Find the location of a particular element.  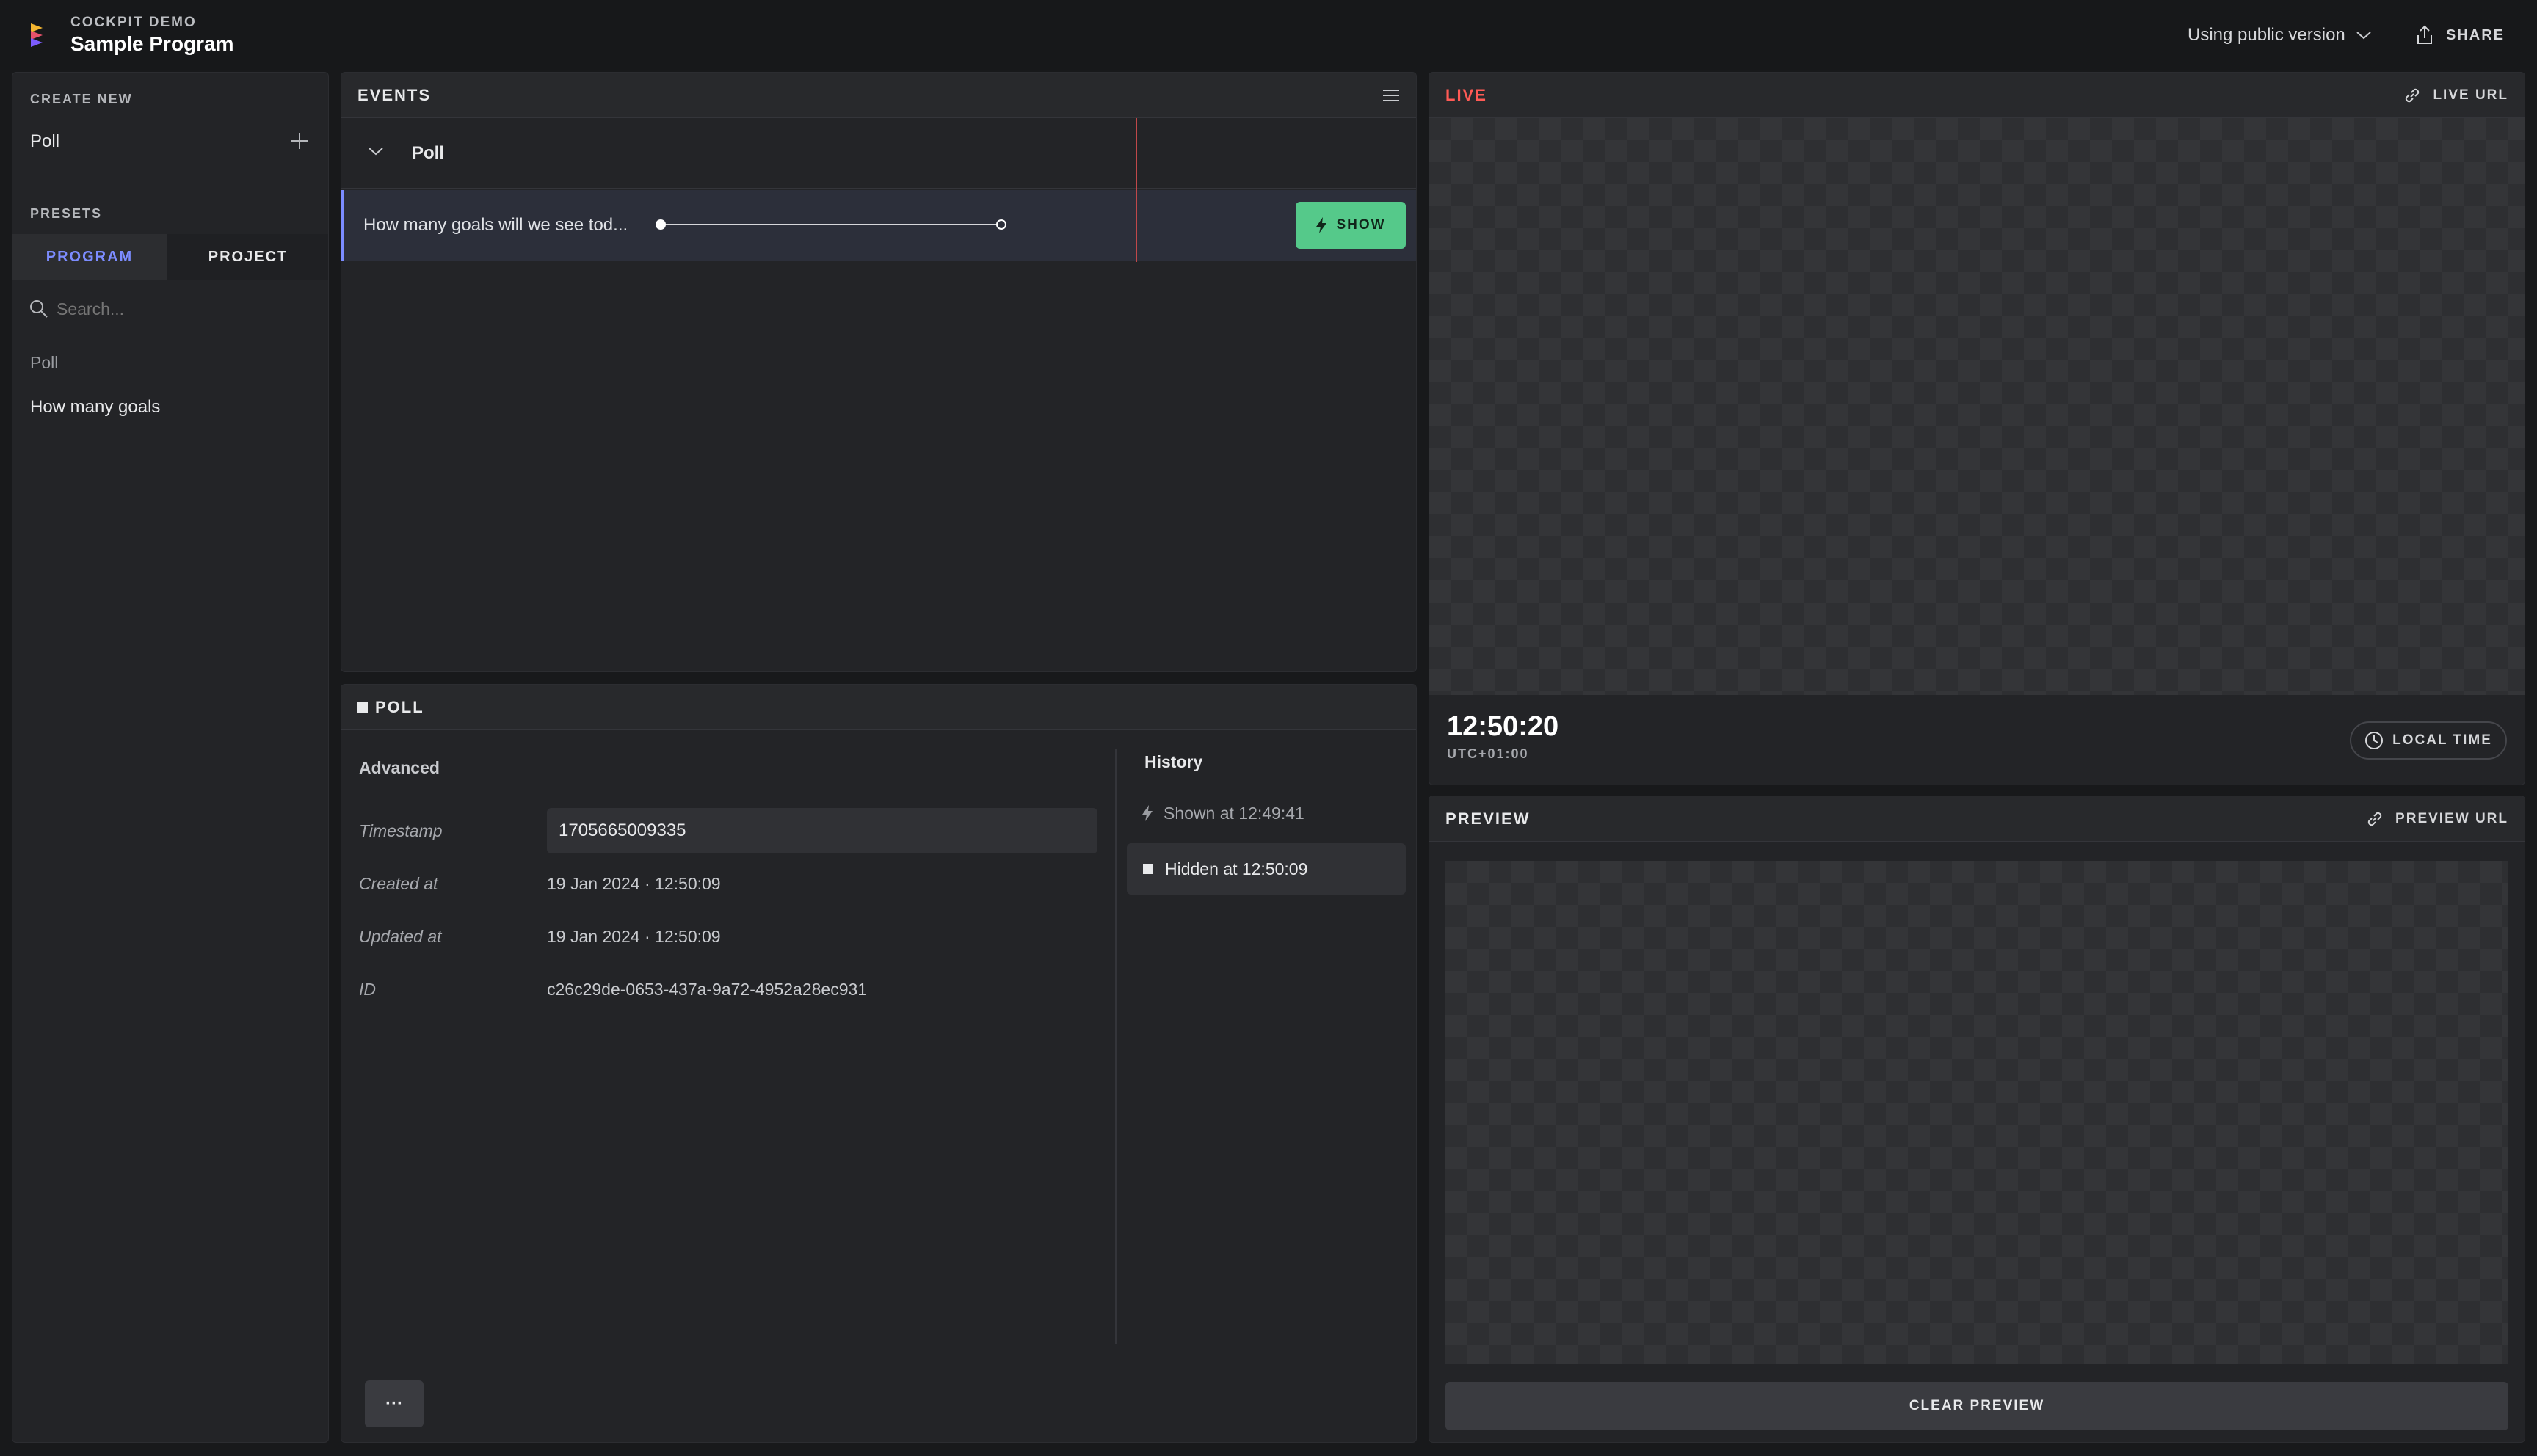

show-button: SHOW is located at coordinates (1351, 226).